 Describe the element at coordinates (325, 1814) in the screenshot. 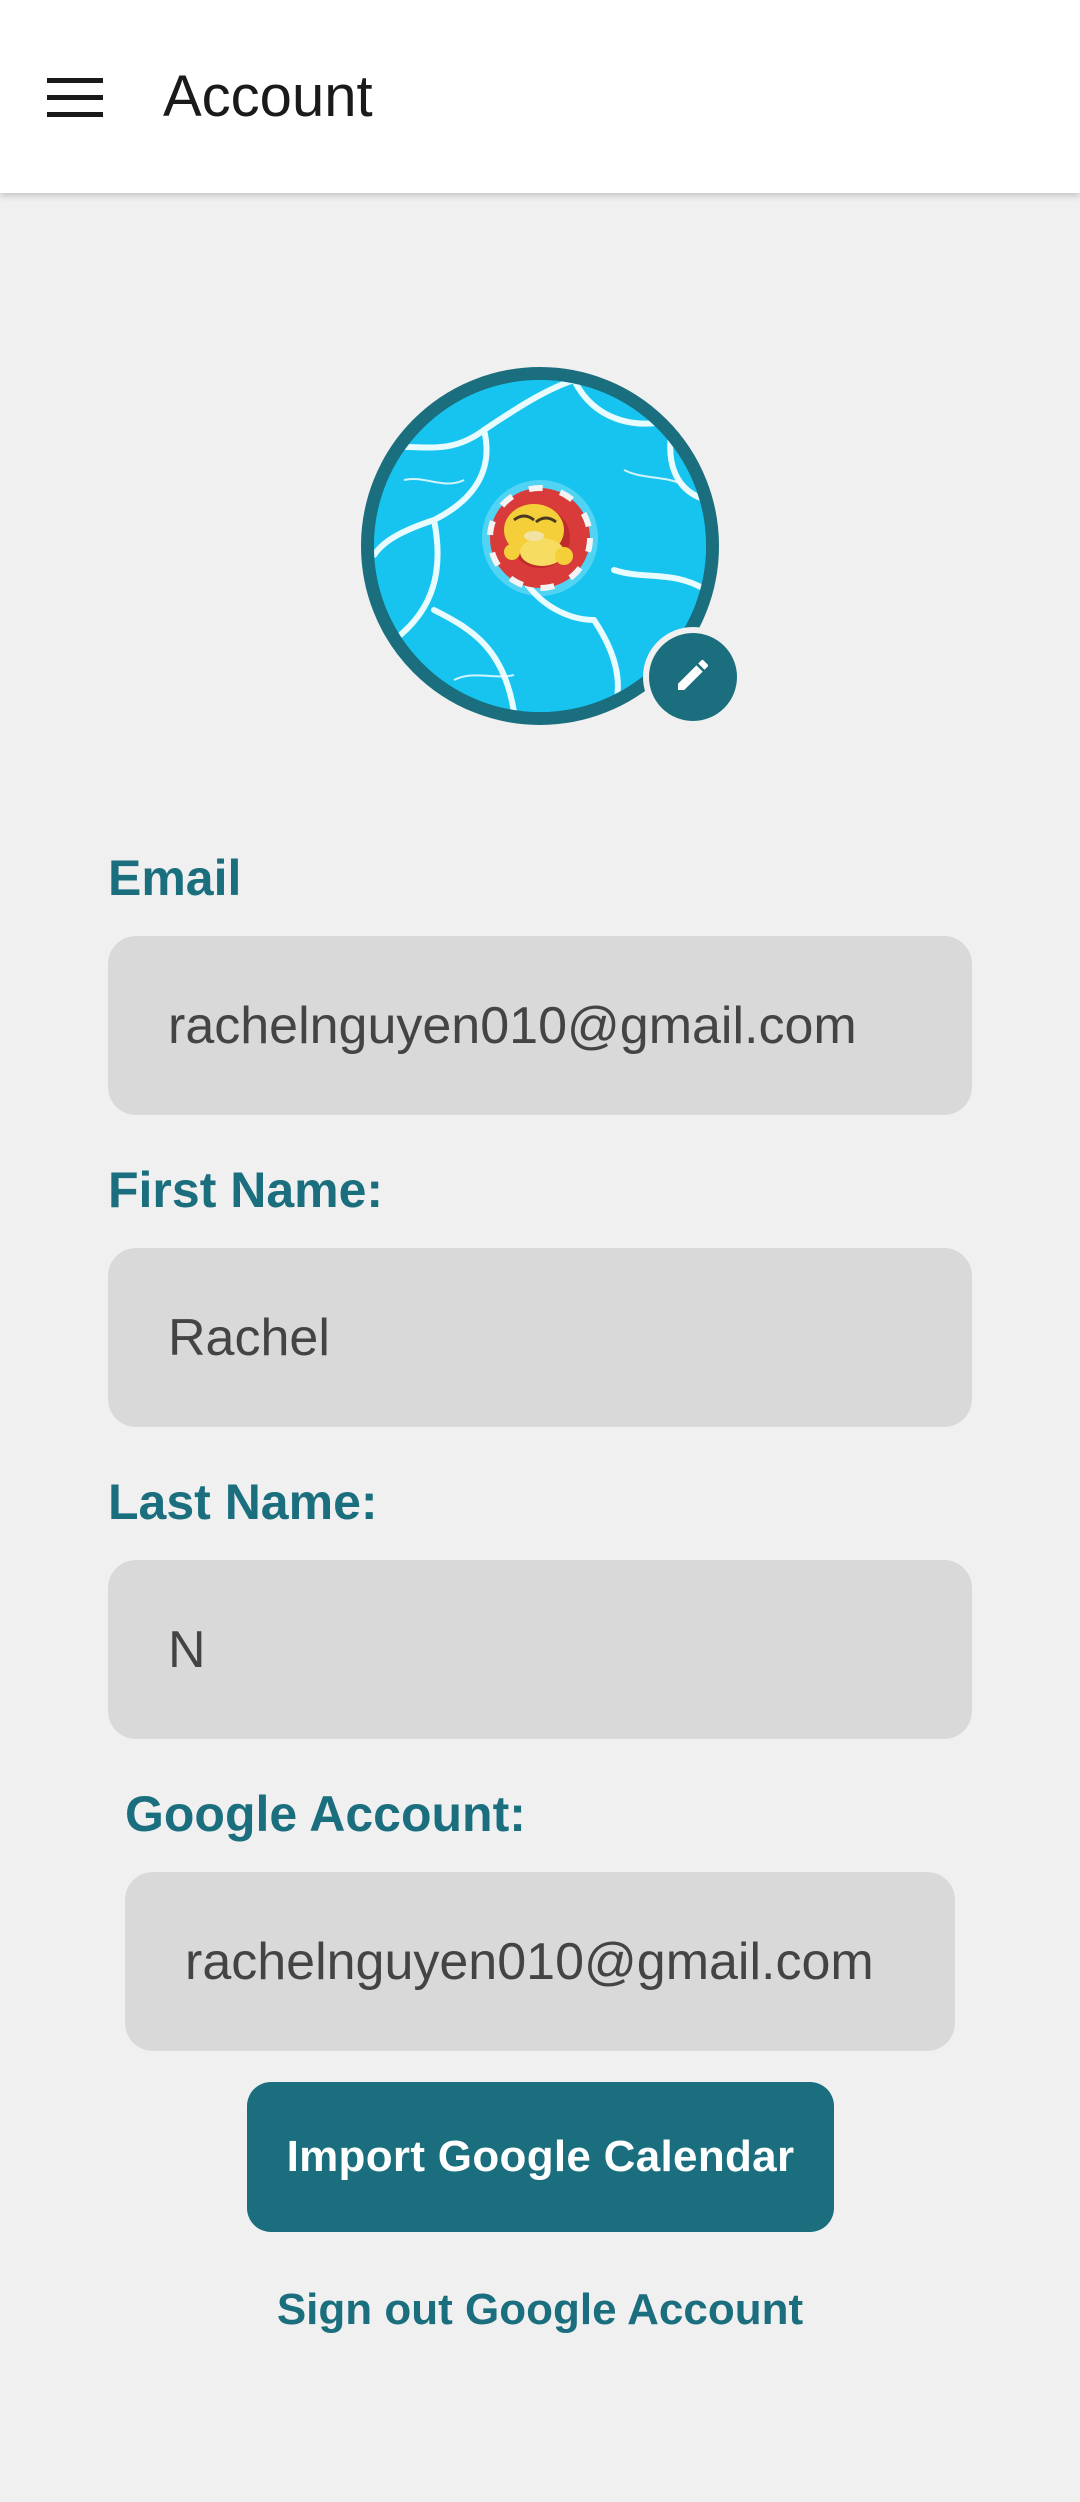

I see `google-account-label: Google Account:` at that location.